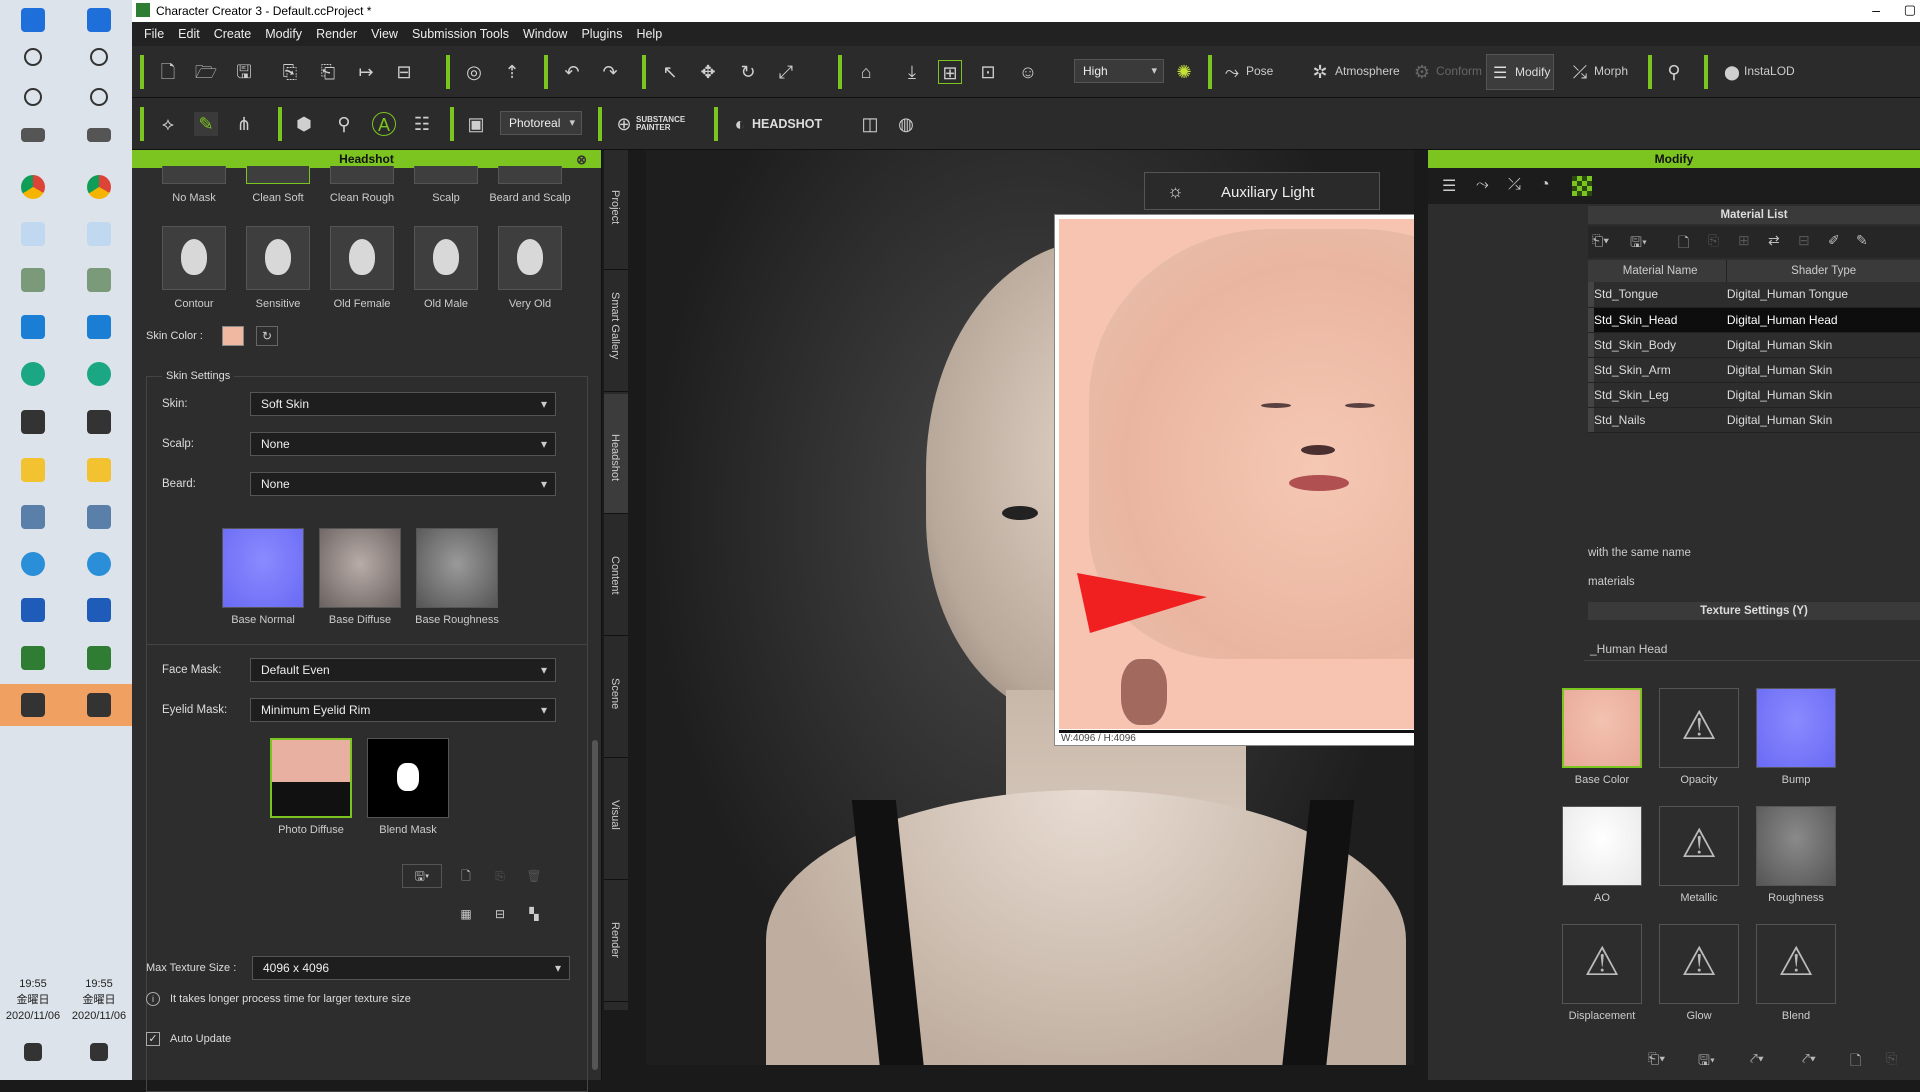 This screenshot has width=1920, height=1092. I want to click on menu-file: File, so click(154, 34).